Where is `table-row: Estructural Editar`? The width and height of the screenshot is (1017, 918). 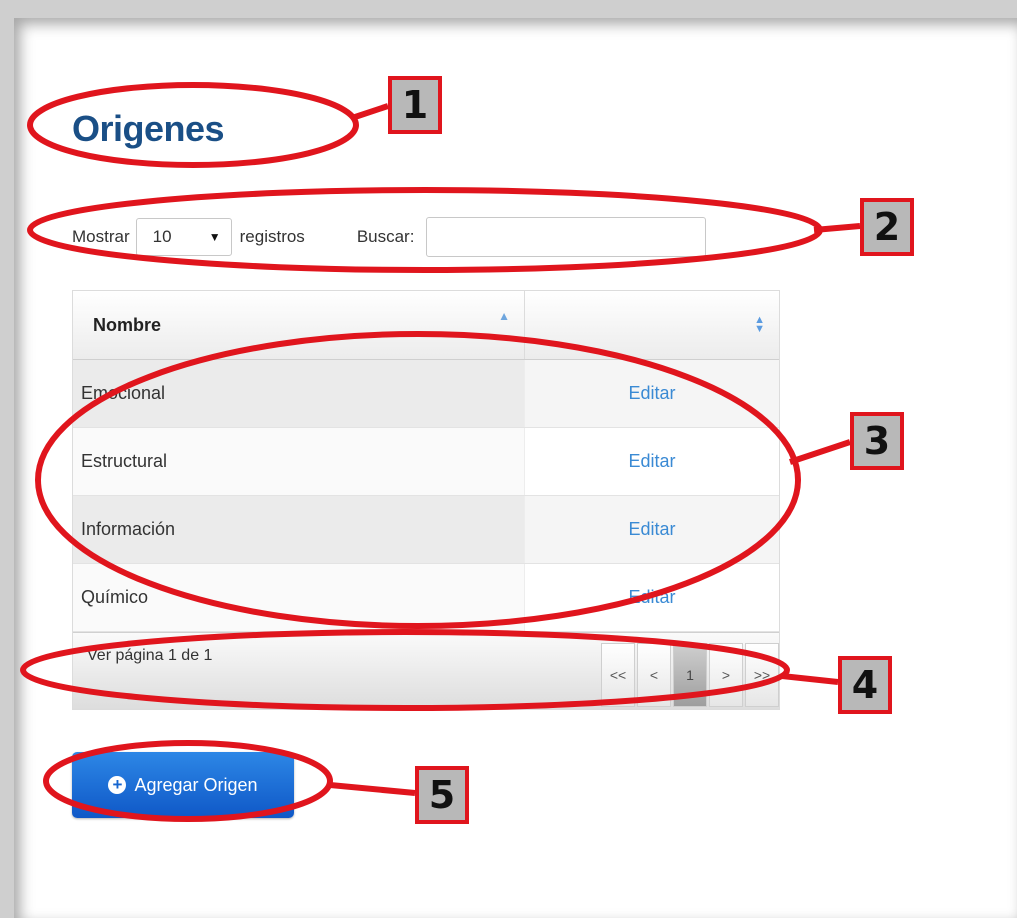
table-row: Estructural Editar is located at coordinates (426, 462).